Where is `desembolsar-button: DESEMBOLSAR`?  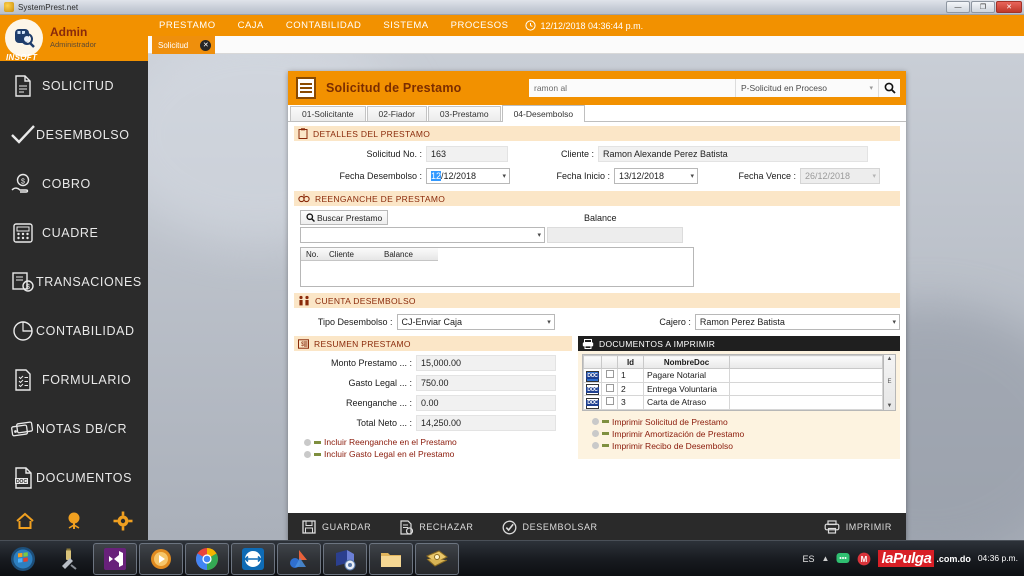 desembolsar-button: DESEMBOLSAR is located at coordinates (550, 526).